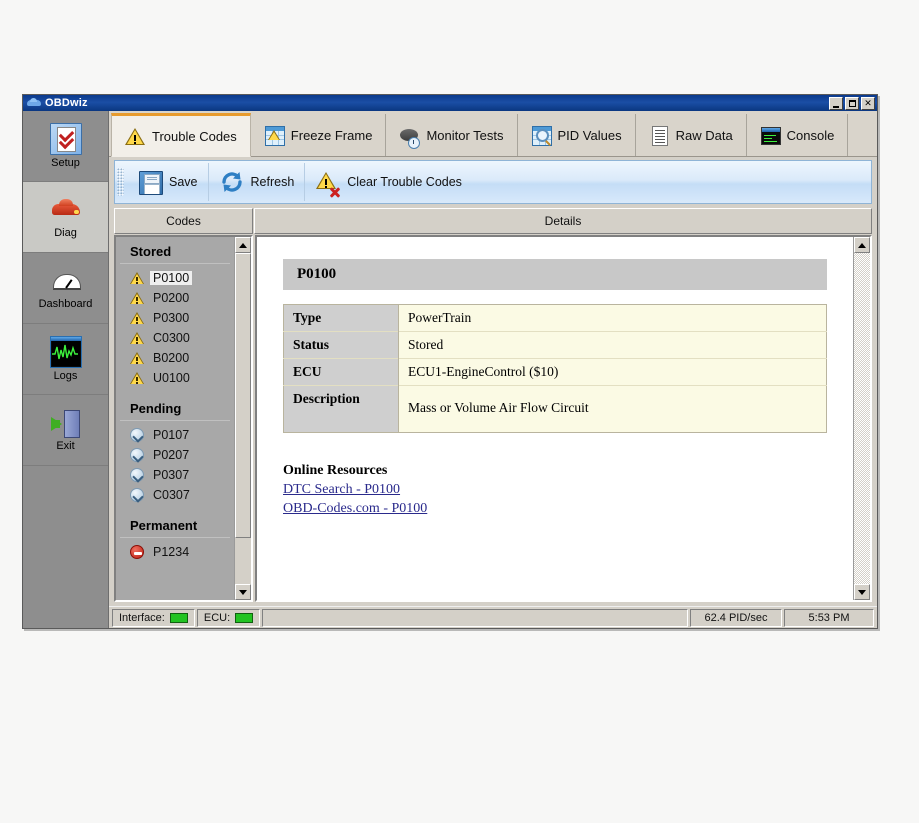 The height and width of the screenshot is (823, 919). Describe the element at coordinates (175, 252) in the screenshot. I see `group-header-stored: Stored` at that location.